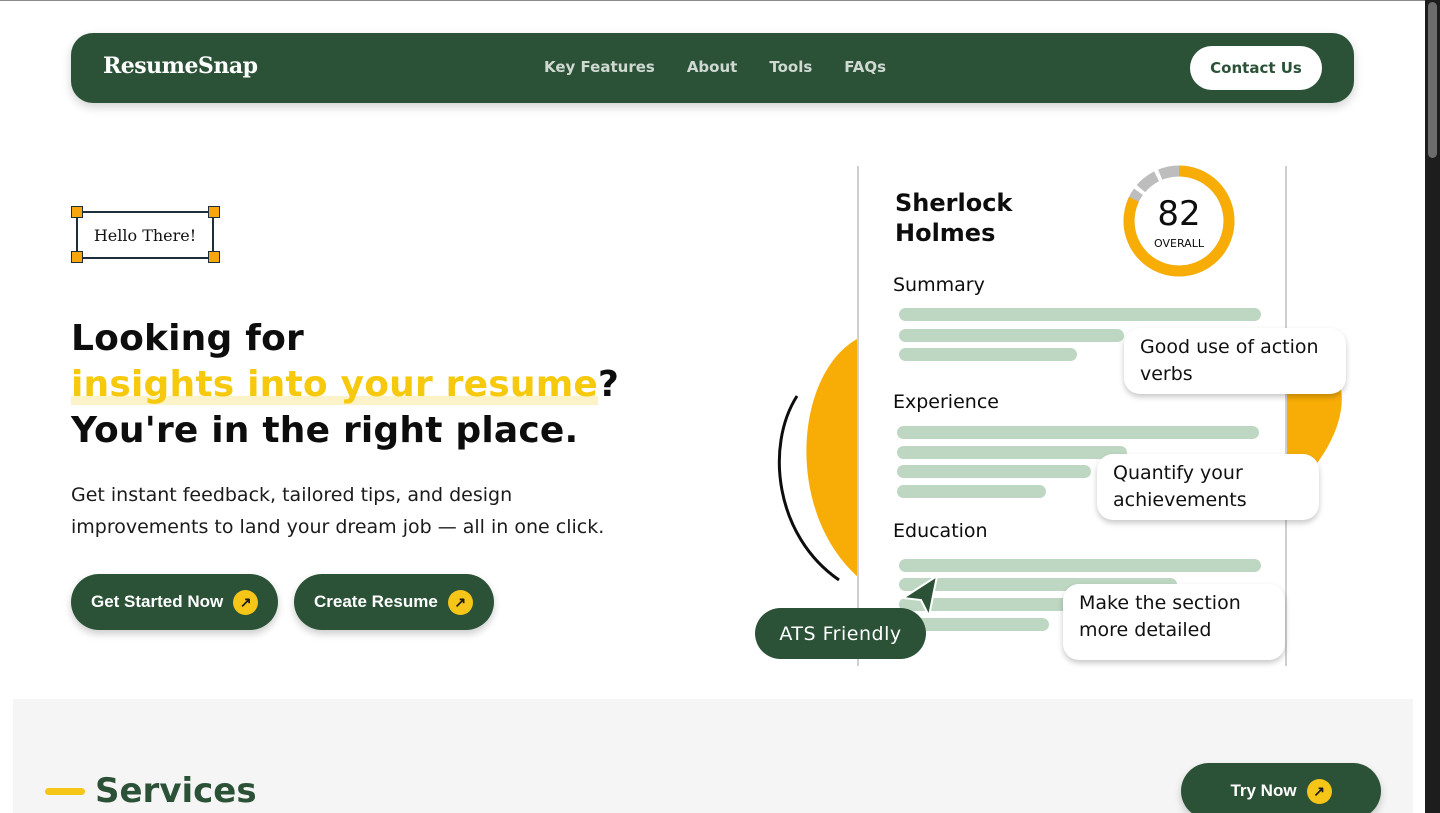 This screenshot has height=813, width=1440. Describe the element at coordinates (840, 633) in the screenshot. I see `ats-friendly-badge: ATS Friendly` at that location.